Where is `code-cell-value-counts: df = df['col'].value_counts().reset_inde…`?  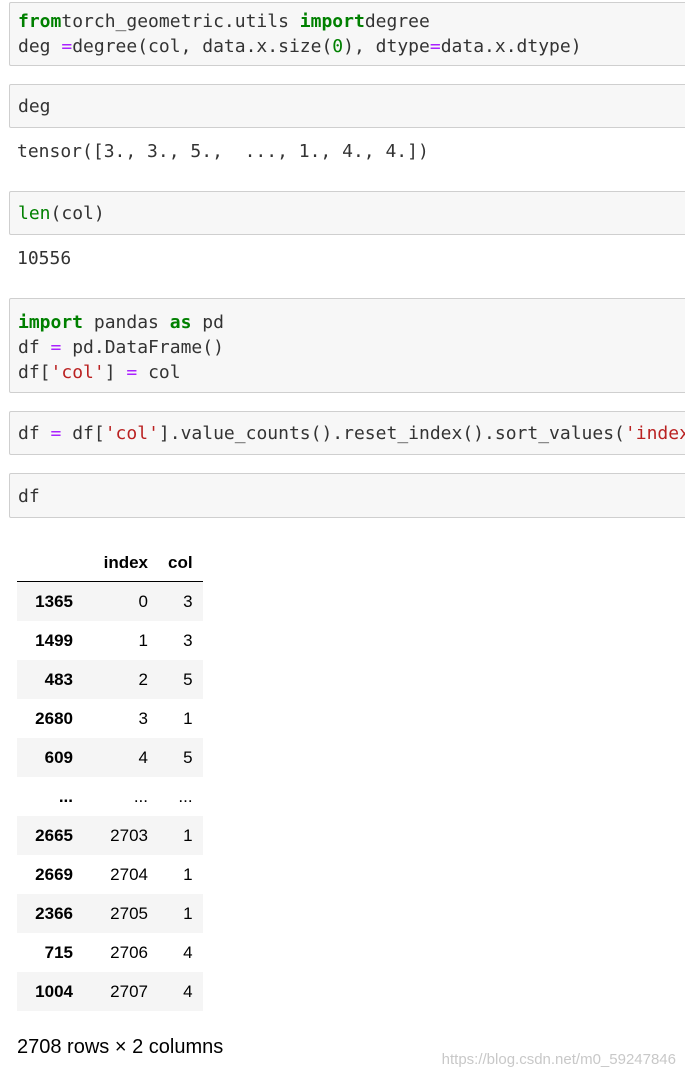
code-cell-value-counts: df = df['col'].value_counts().reset_inde… is located at coordinates (347, 433).